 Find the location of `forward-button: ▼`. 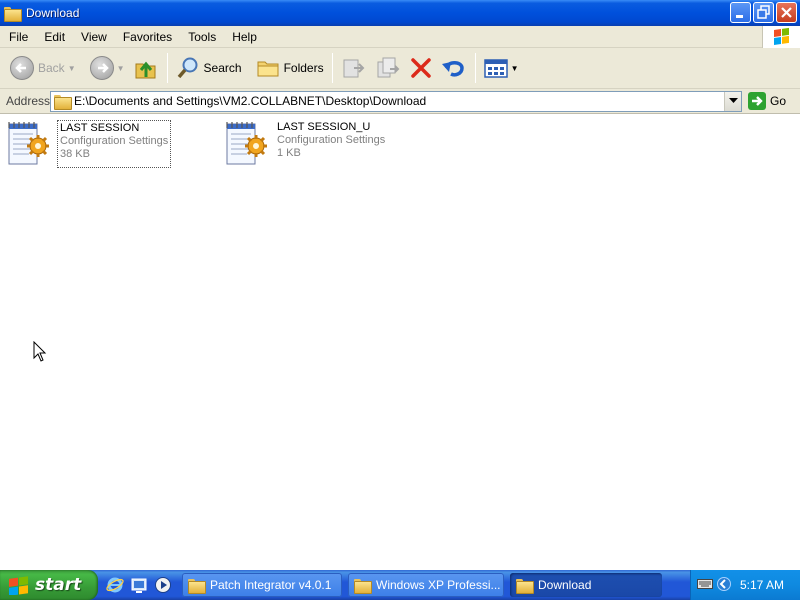

forward-button: ▼ is located at coordinates (107, 68).